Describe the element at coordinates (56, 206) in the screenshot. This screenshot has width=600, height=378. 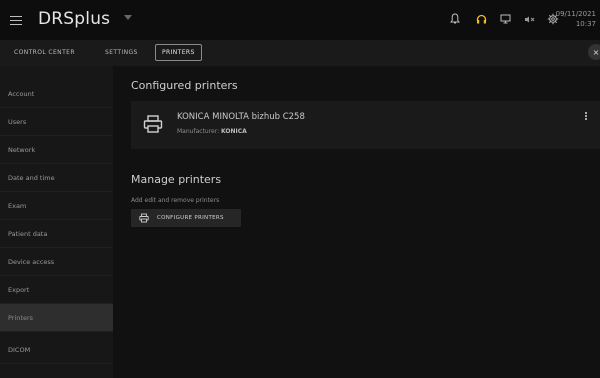
I see `sidebar-item-exam: Exam` at that location.